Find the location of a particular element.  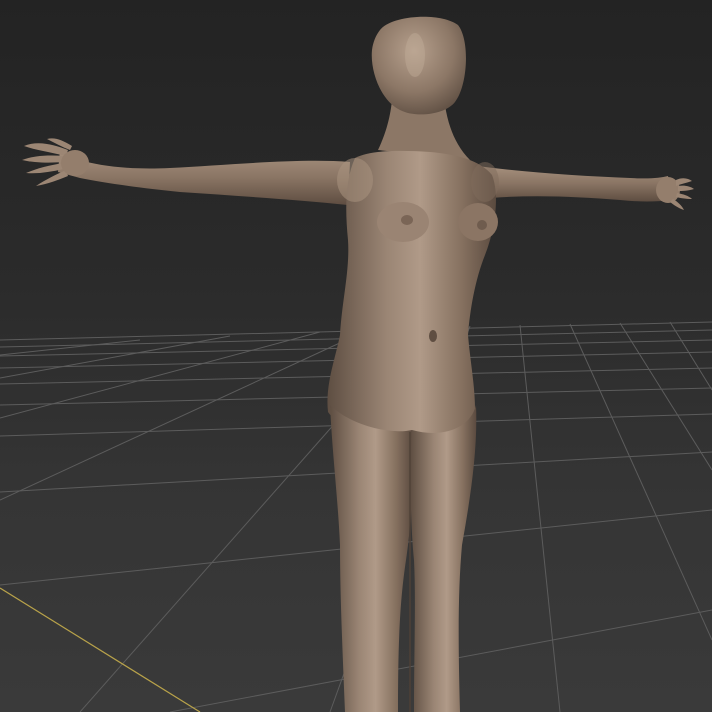

shoulder-highlight is located at coordinates (355, 180).